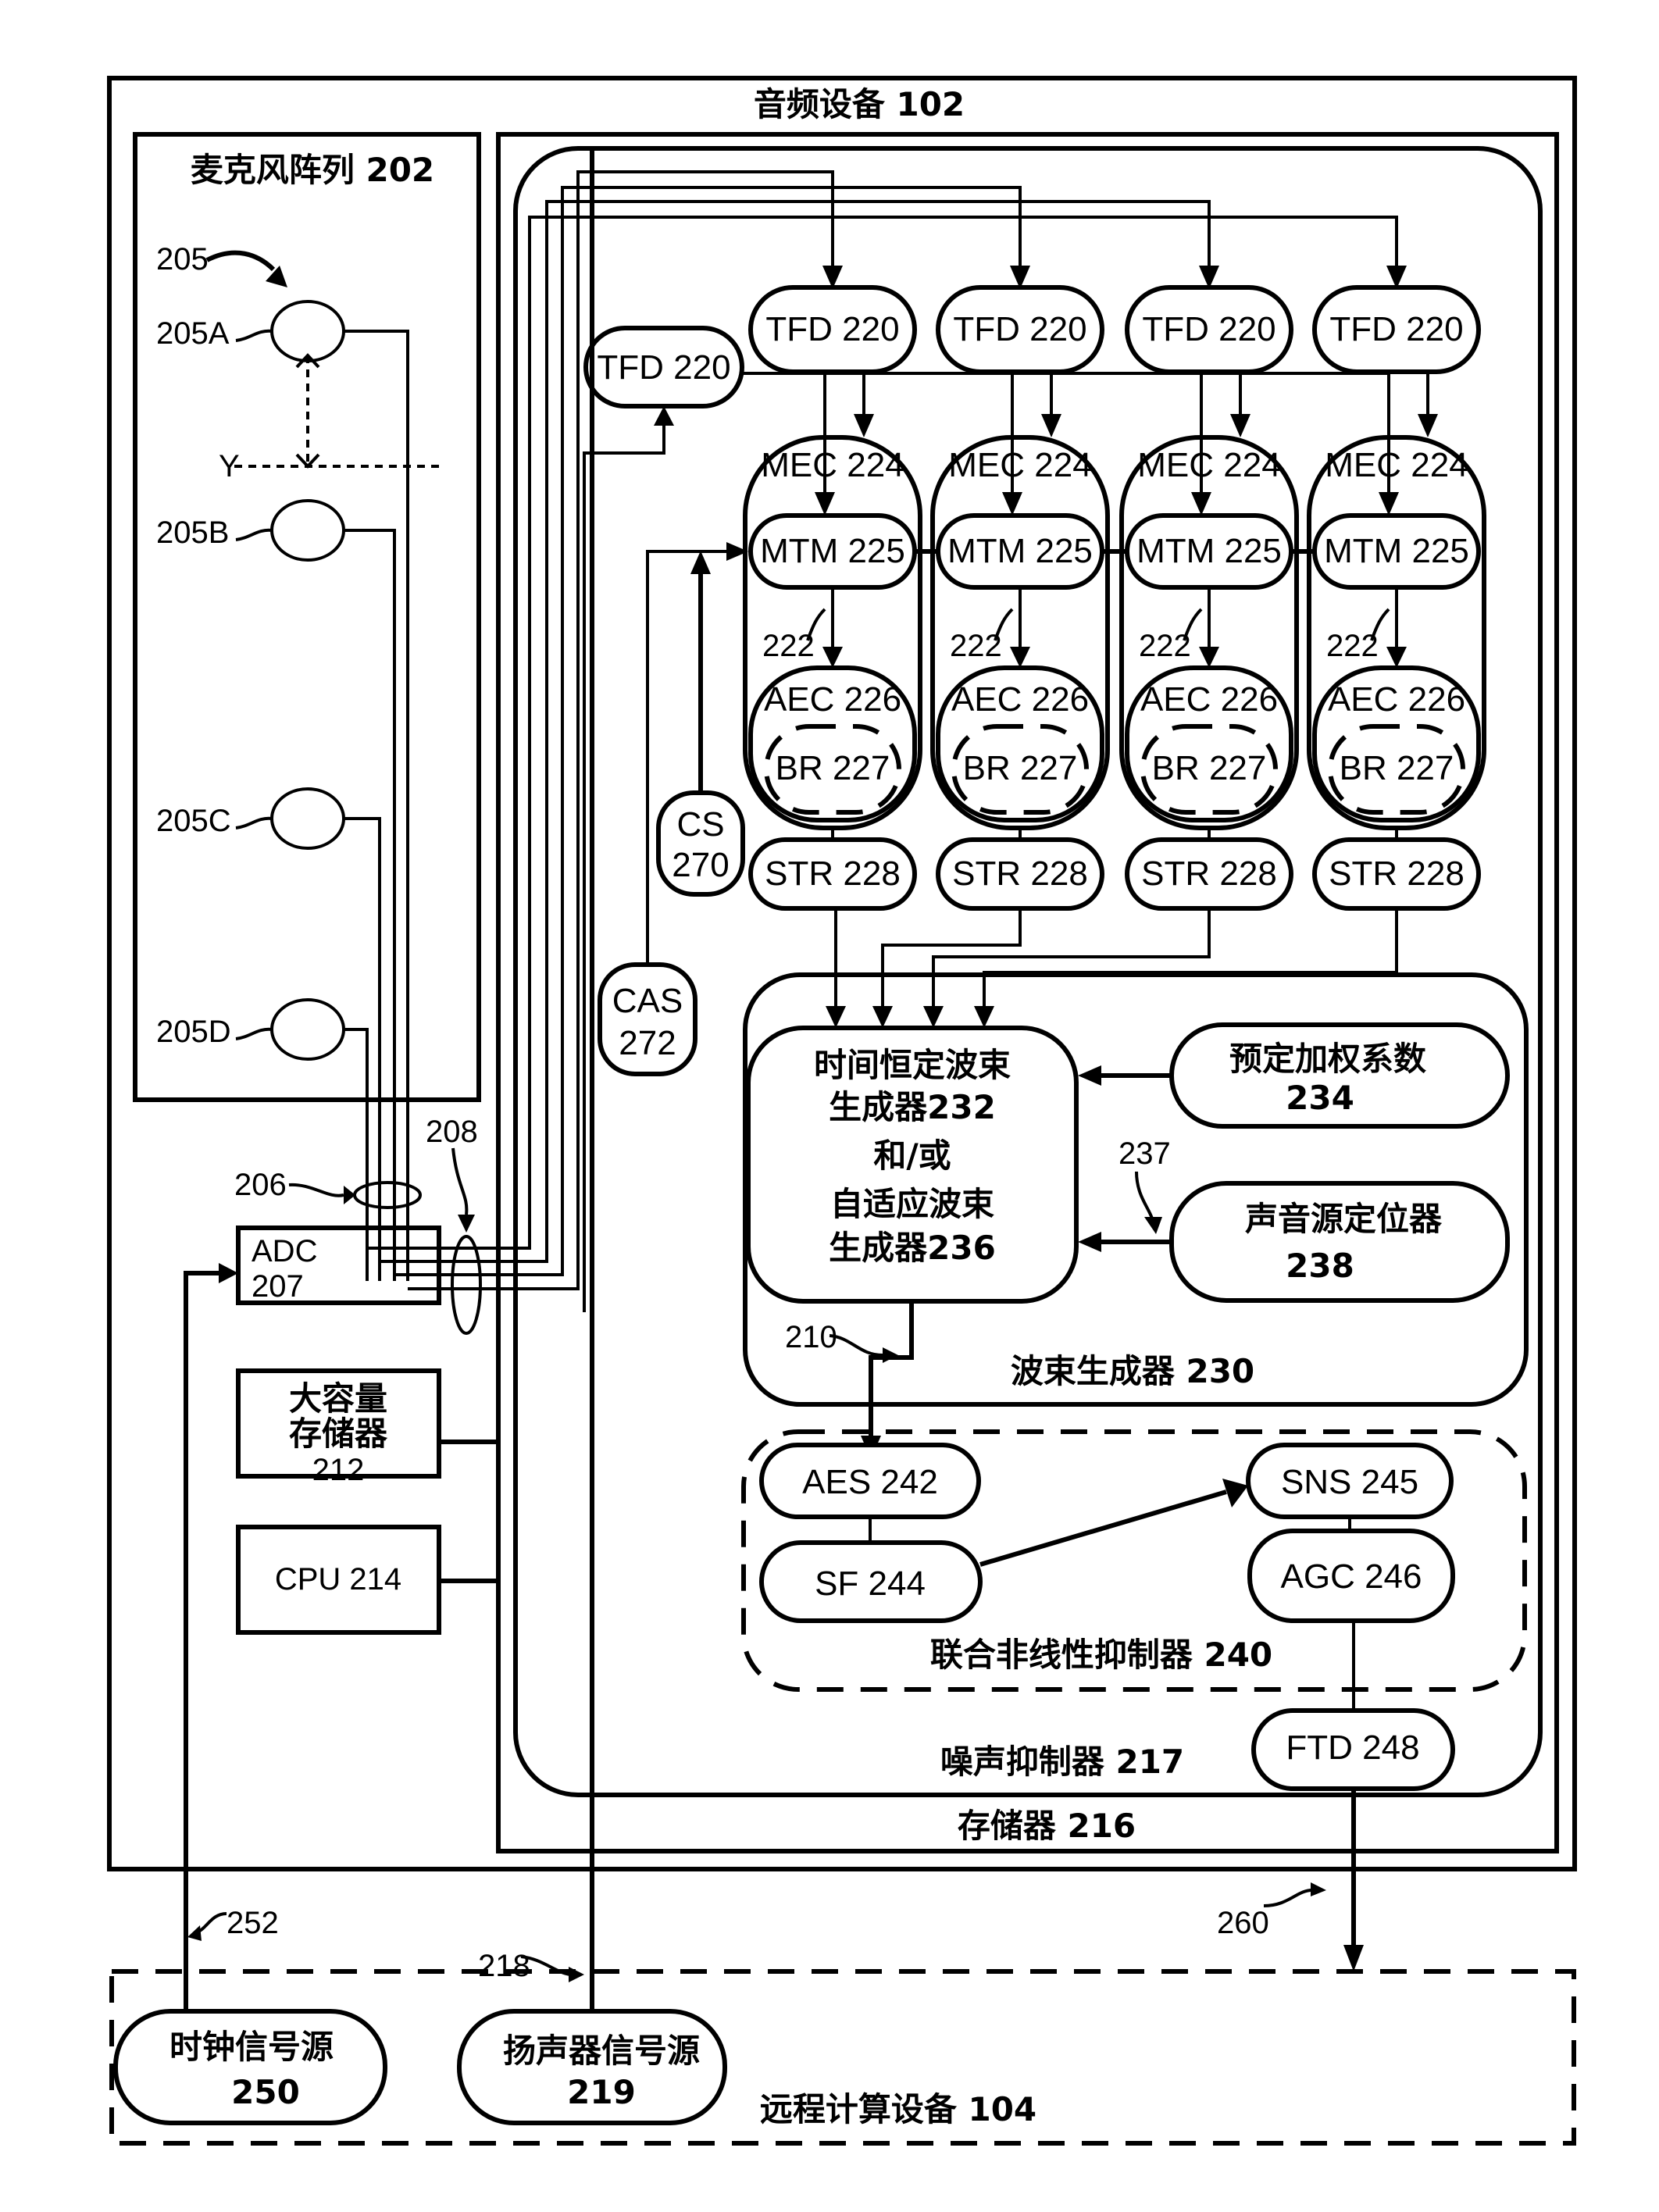 The width and height of the screenshot is (1659, 2212). What do you see at coordinates (700, 824) in the screenshot?
I see `cs-label: CS` at bounding box center [700, 824].